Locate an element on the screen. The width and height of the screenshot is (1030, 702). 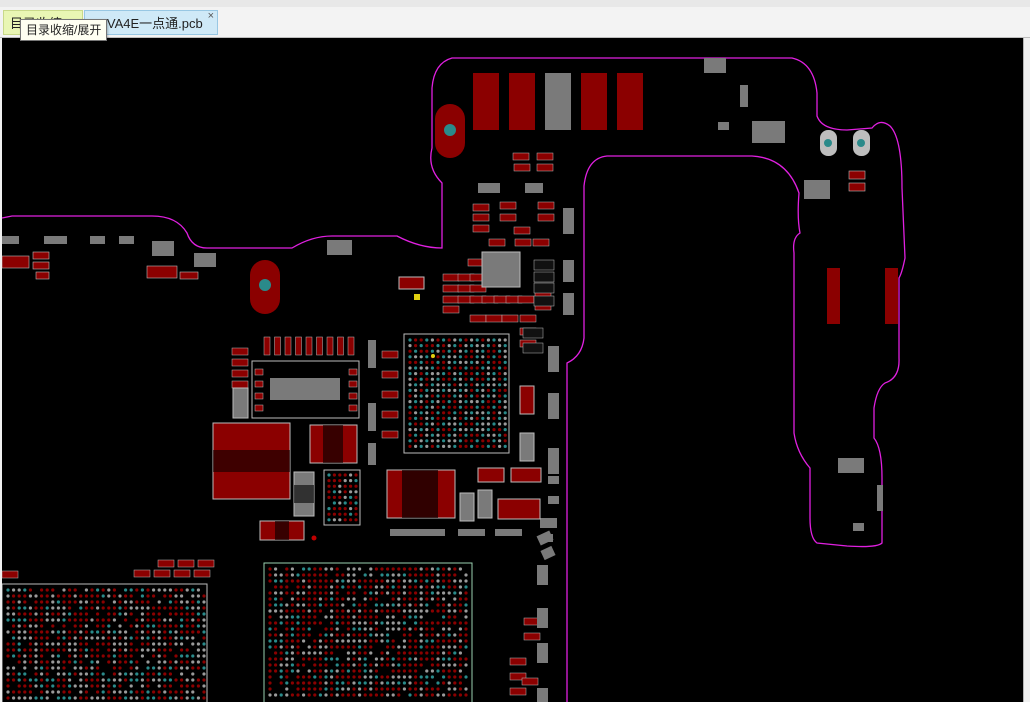
document-tab-bar: 目录收缩 A2VA4E一点通.pcb × is located at coordinates (515, 22).